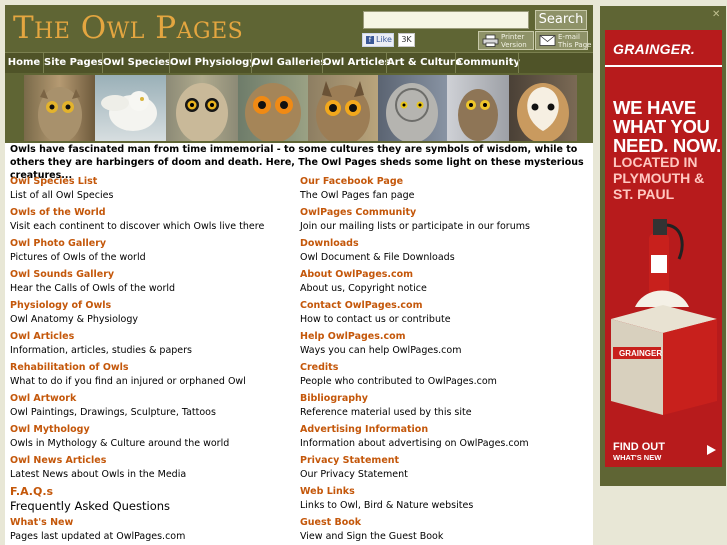 This screenshot has height=545, width=727. What do you see at coordinates (377, 257) in the screenshot?
I see `link-description: Owl Document & File Downloads` at bounding box center [377, 257].